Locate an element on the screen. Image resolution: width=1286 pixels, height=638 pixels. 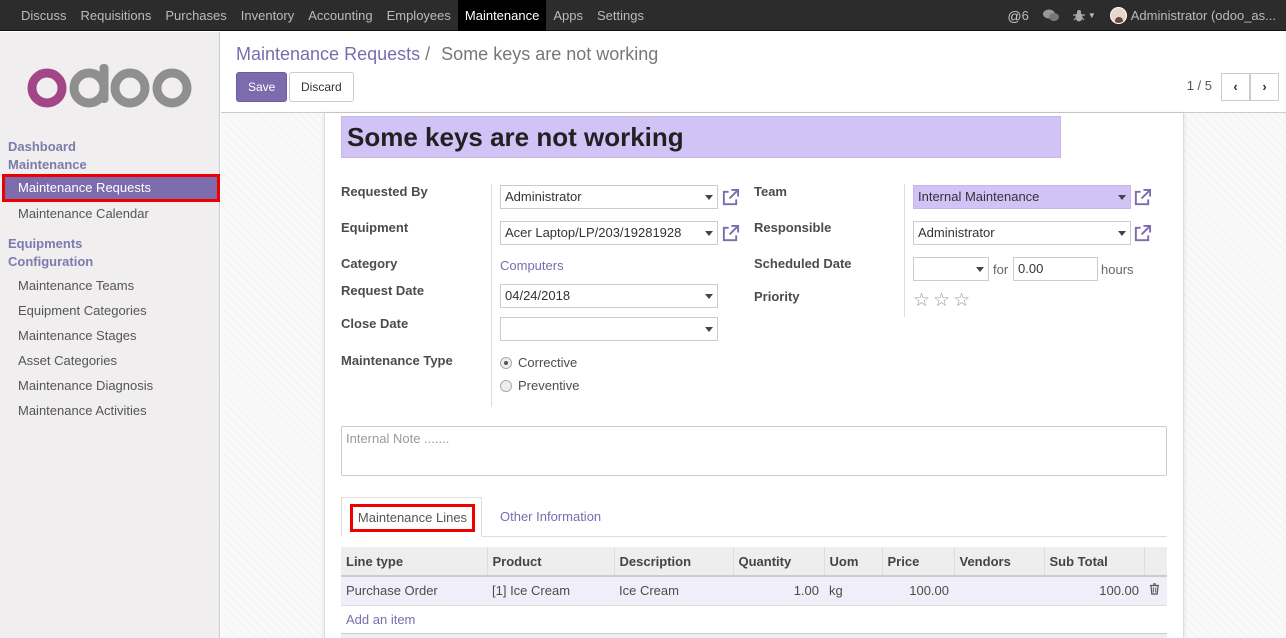
cell-product: [1] Ice Cream is located at coordinates (550, 591).